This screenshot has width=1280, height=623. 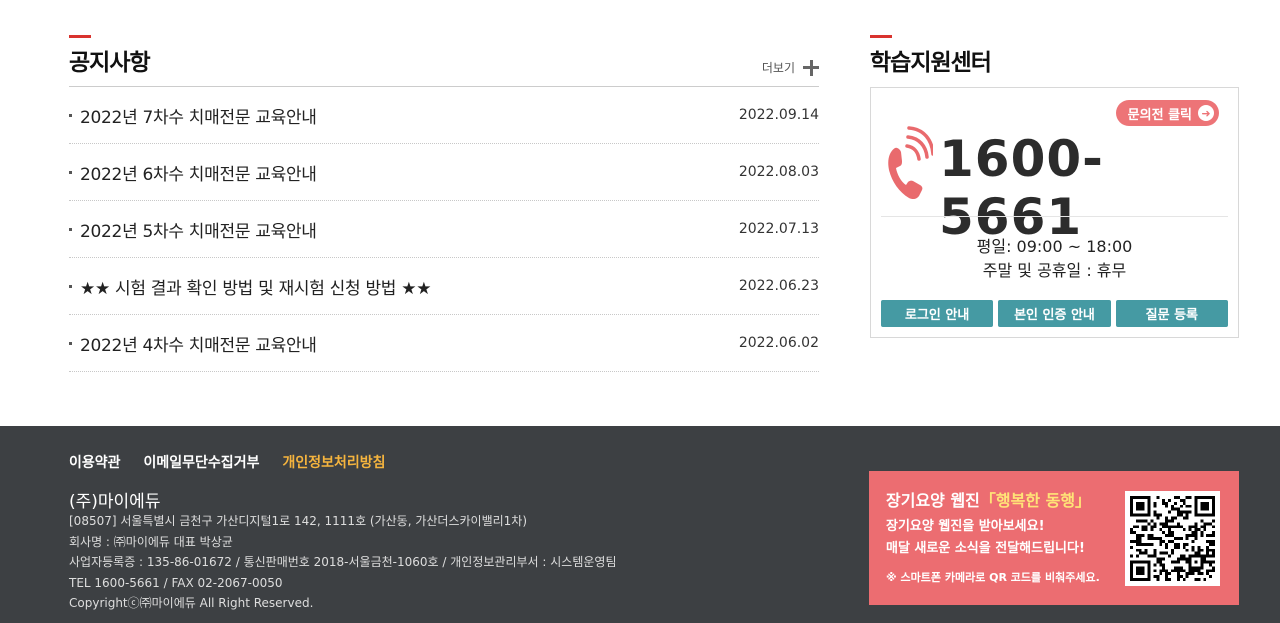 What do you see at coordinates (110, 63) in the screenshot?
I see `notice-title: 공지사항` at bounding box center [110, 63].